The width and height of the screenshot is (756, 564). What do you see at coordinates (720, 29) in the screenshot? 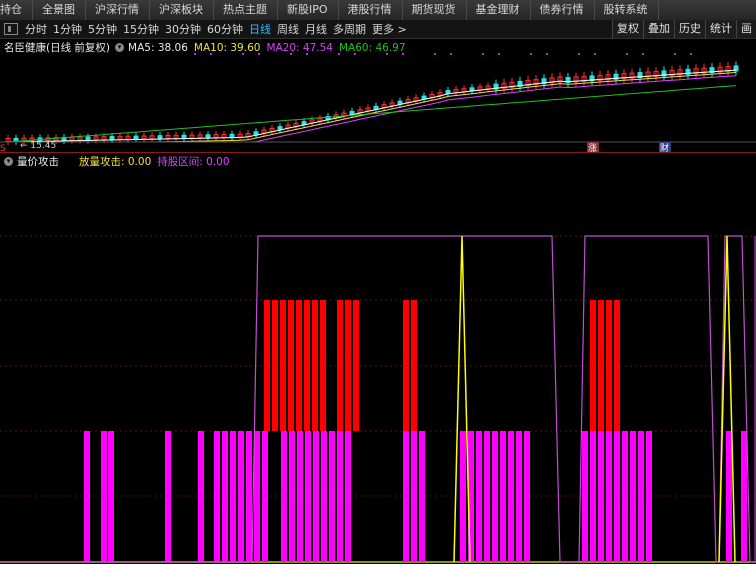
I see `right-button-3: 统计` at bounding box center [720, 29].